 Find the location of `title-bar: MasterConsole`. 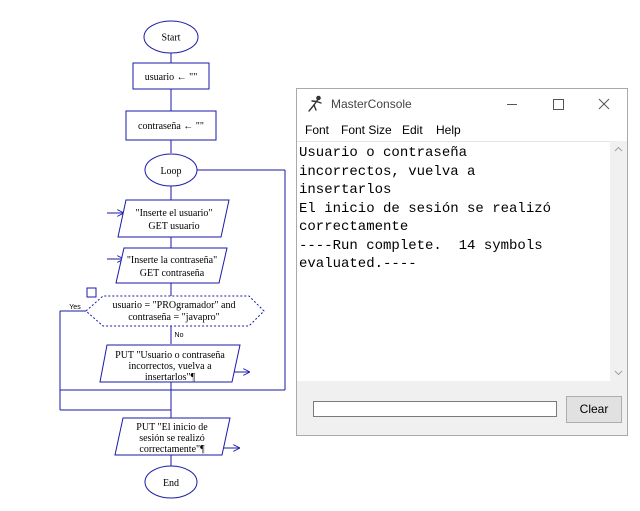

title-bar: MasterConsole is located at coordinates (462, 104).